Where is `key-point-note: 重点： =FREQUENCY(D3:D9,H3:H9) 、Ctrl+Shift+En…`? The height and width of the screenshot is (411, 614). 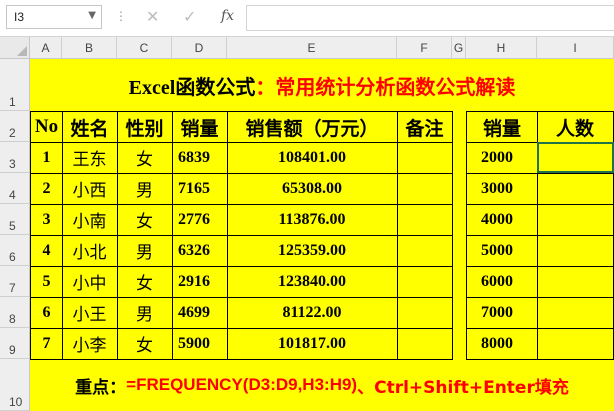
key-point-note: 重点： =FREQUENCY(D3:D9,H3:H9) 、Ctrl+Shift+En… is located at coordinates (322, 385).